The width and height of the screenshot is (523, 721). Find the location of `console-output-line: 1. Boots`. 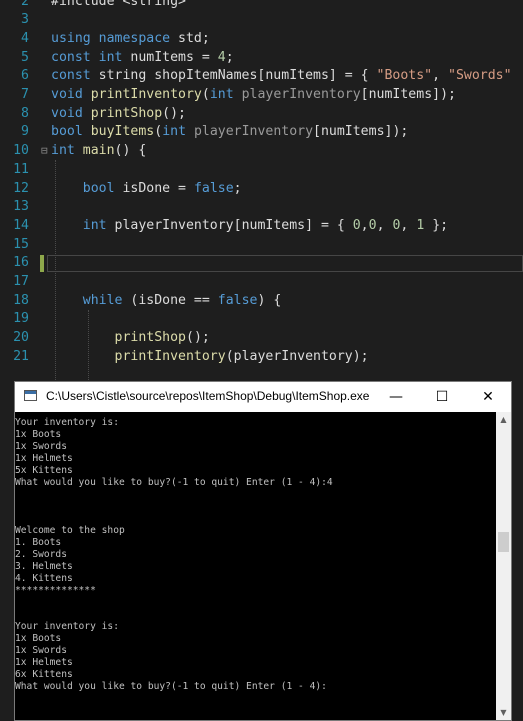

console-output-line: 1. Boots is located at coordinates (38, 542).